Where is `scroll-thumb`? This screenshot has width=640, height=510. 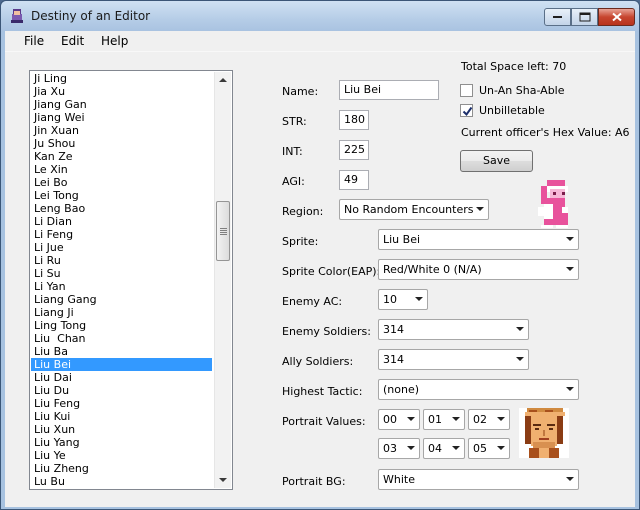 scroll-thumb is located at coordinates (223, 231).